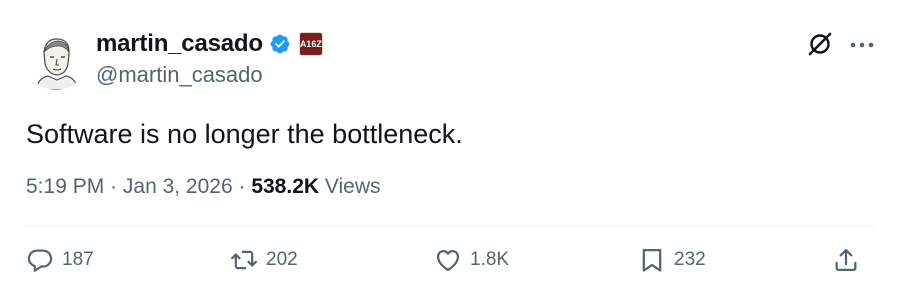 The image size is (900, 296). I want to click on tweet-text: Software is no longer the bottleneck., so click(244, 134).